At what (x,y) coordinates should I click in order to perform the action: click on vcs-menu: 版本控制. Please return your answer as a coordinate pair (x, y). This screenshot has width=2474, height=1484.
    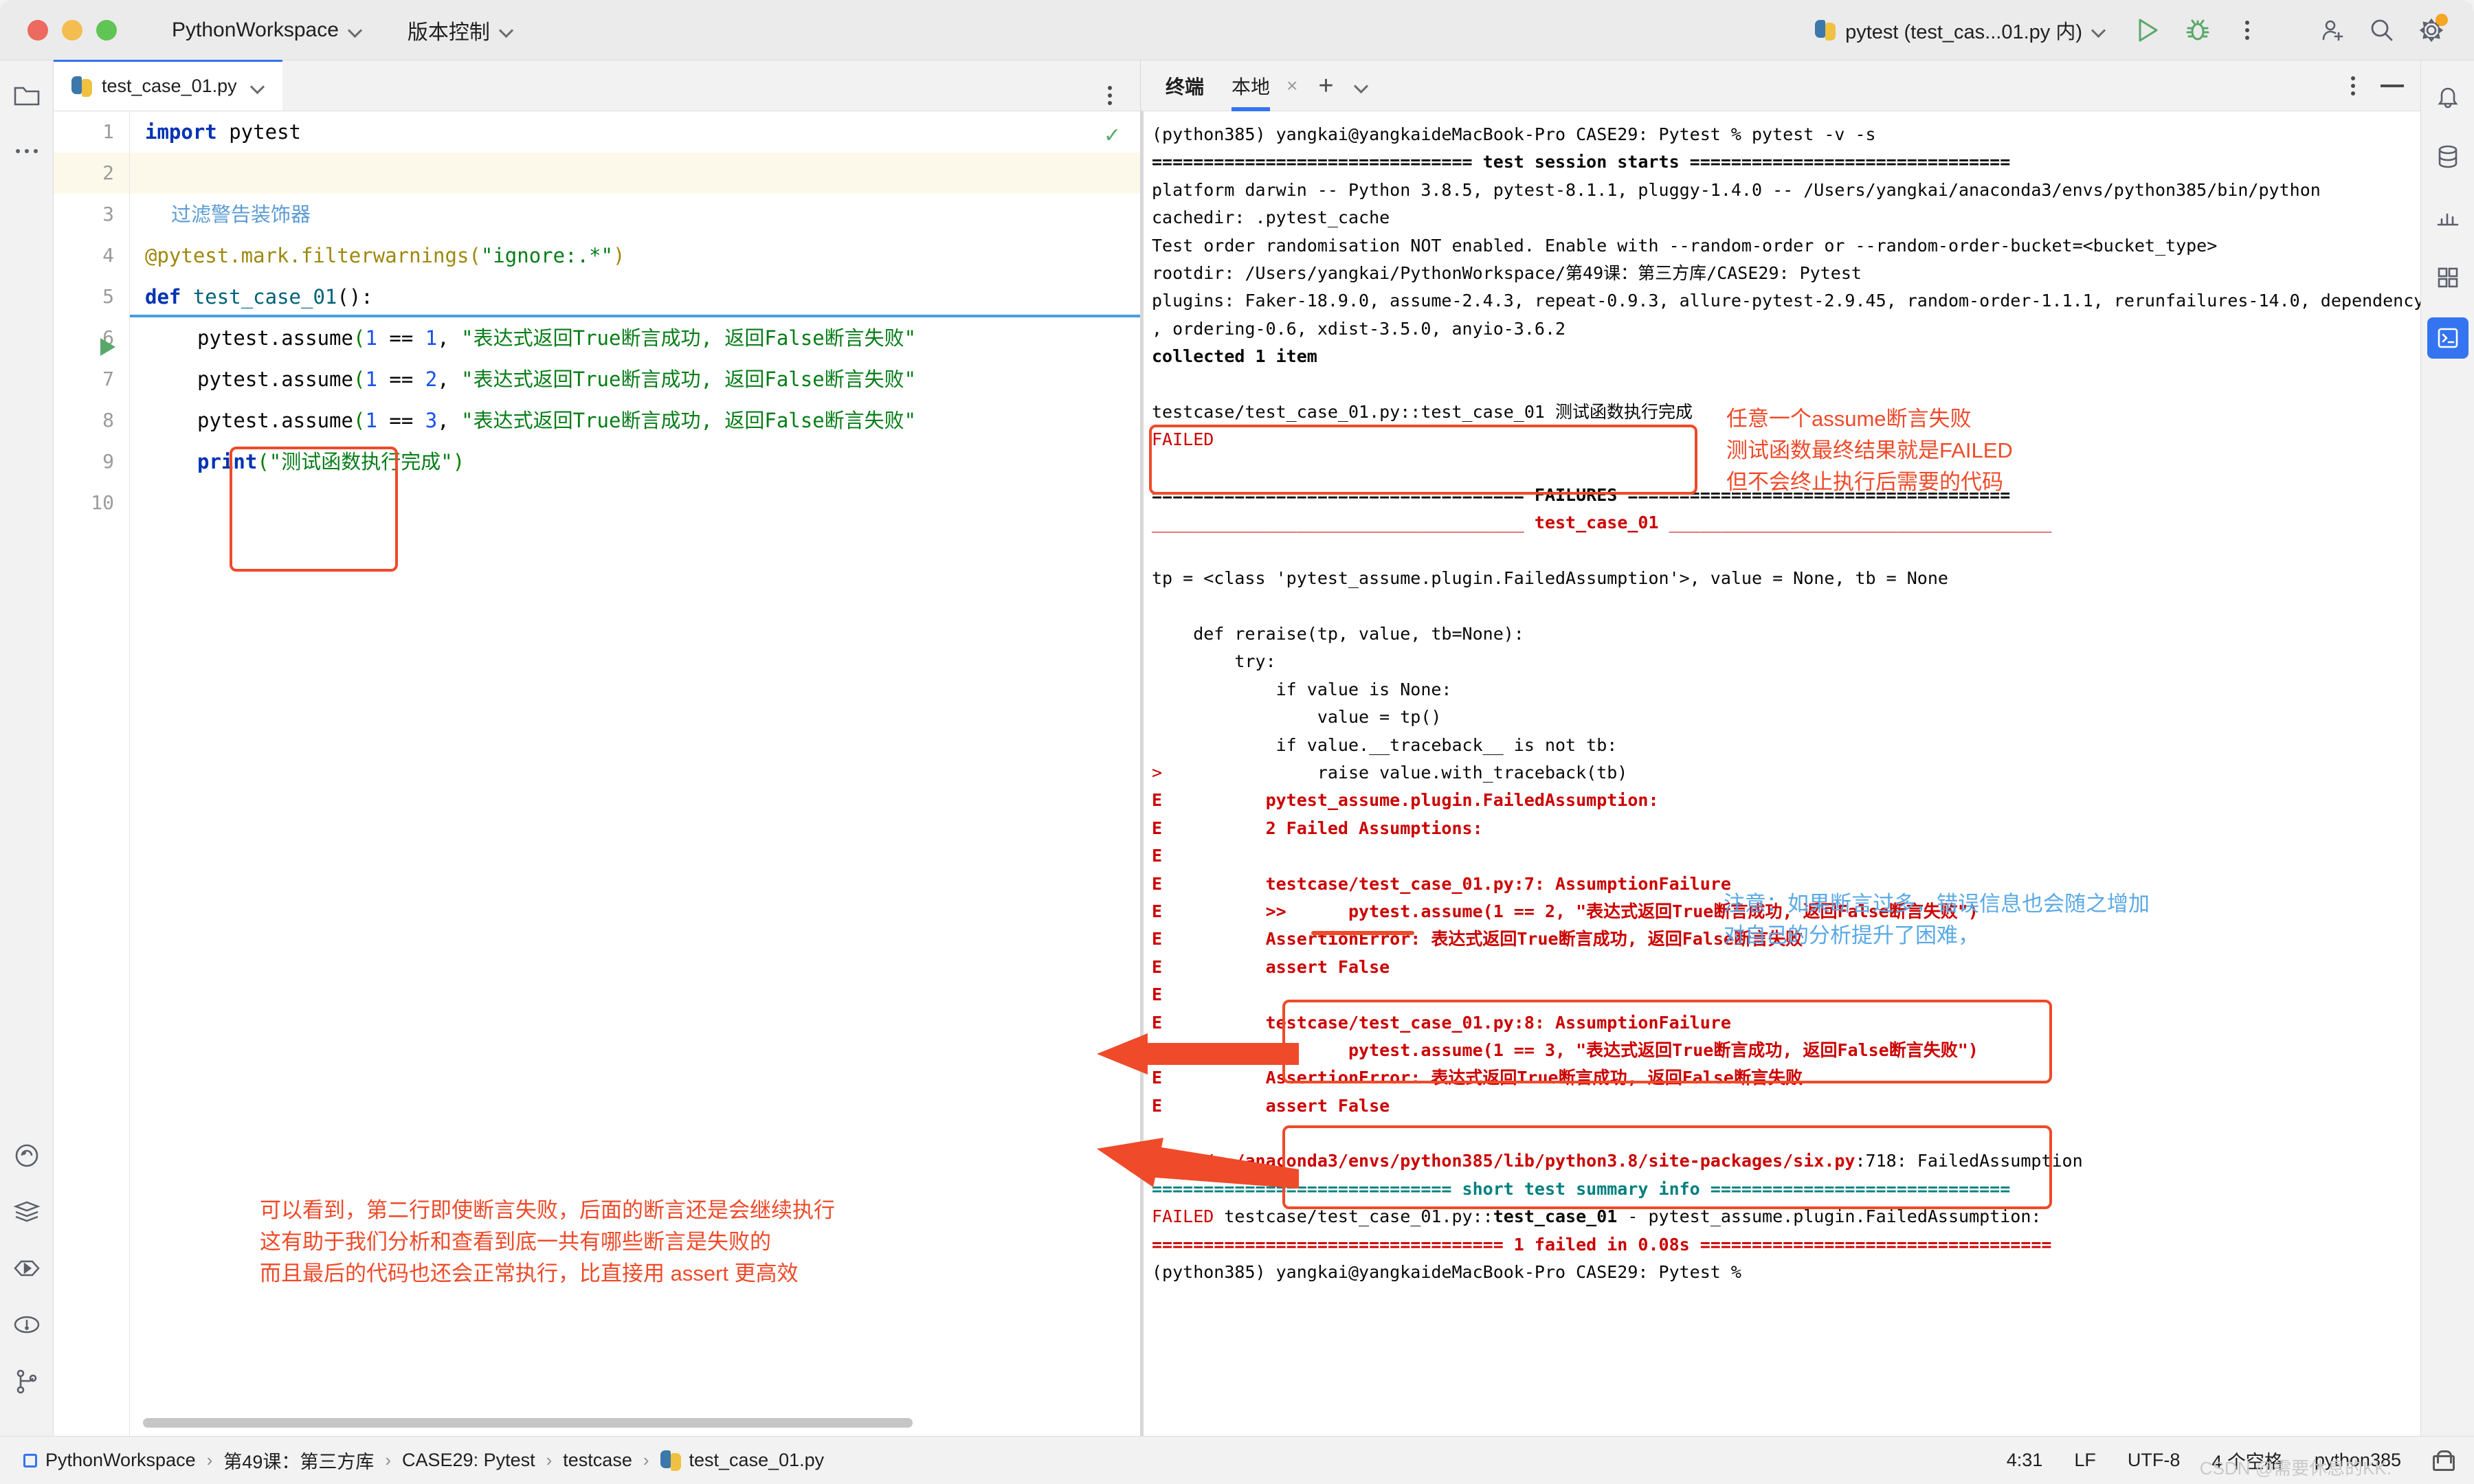
    Looking at the image, I should click on (460, 30).